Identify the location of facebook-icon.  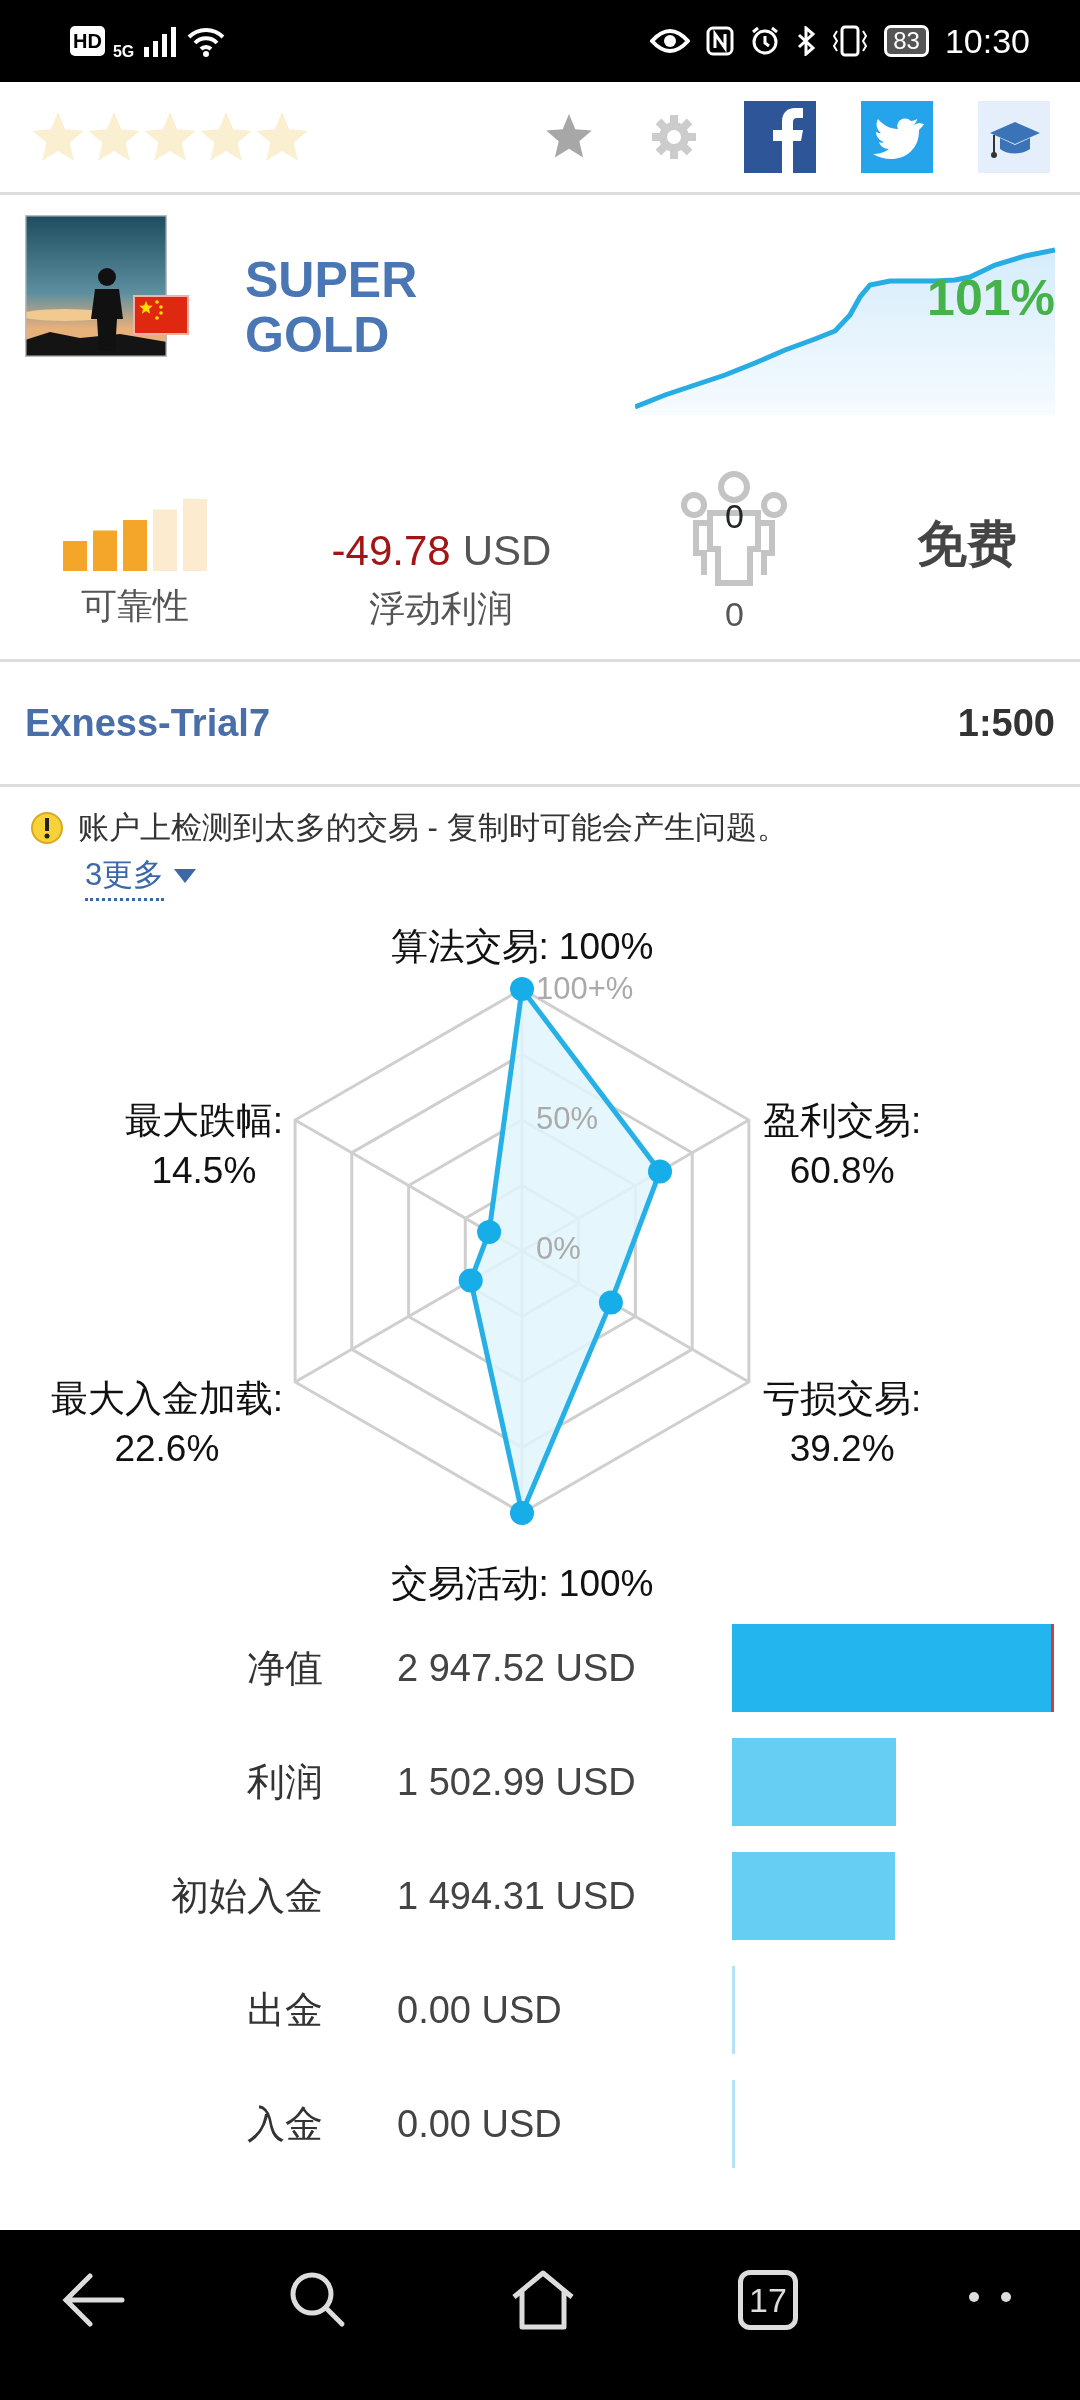
(780, 137).